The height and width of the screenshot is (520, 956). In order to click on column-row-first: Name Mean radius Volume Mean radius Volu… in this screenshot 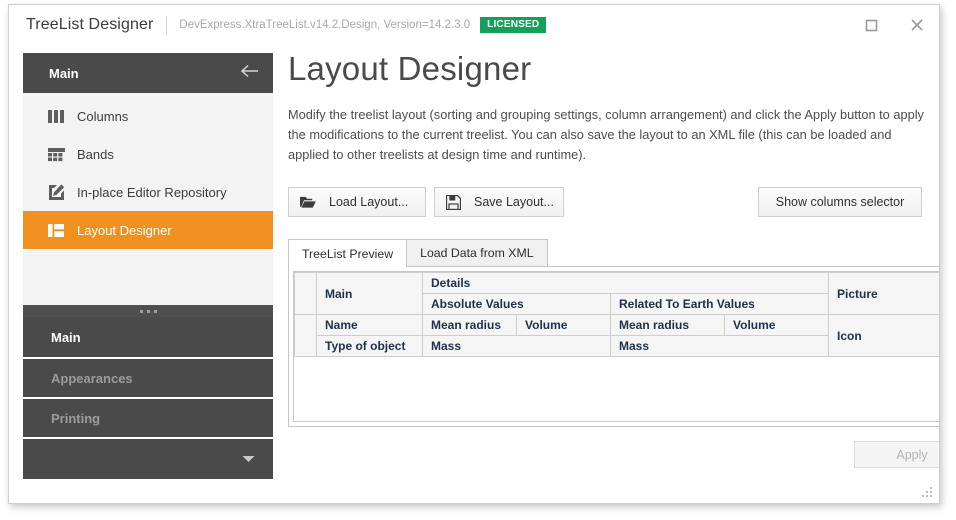, I will do `click(616, 335)`.